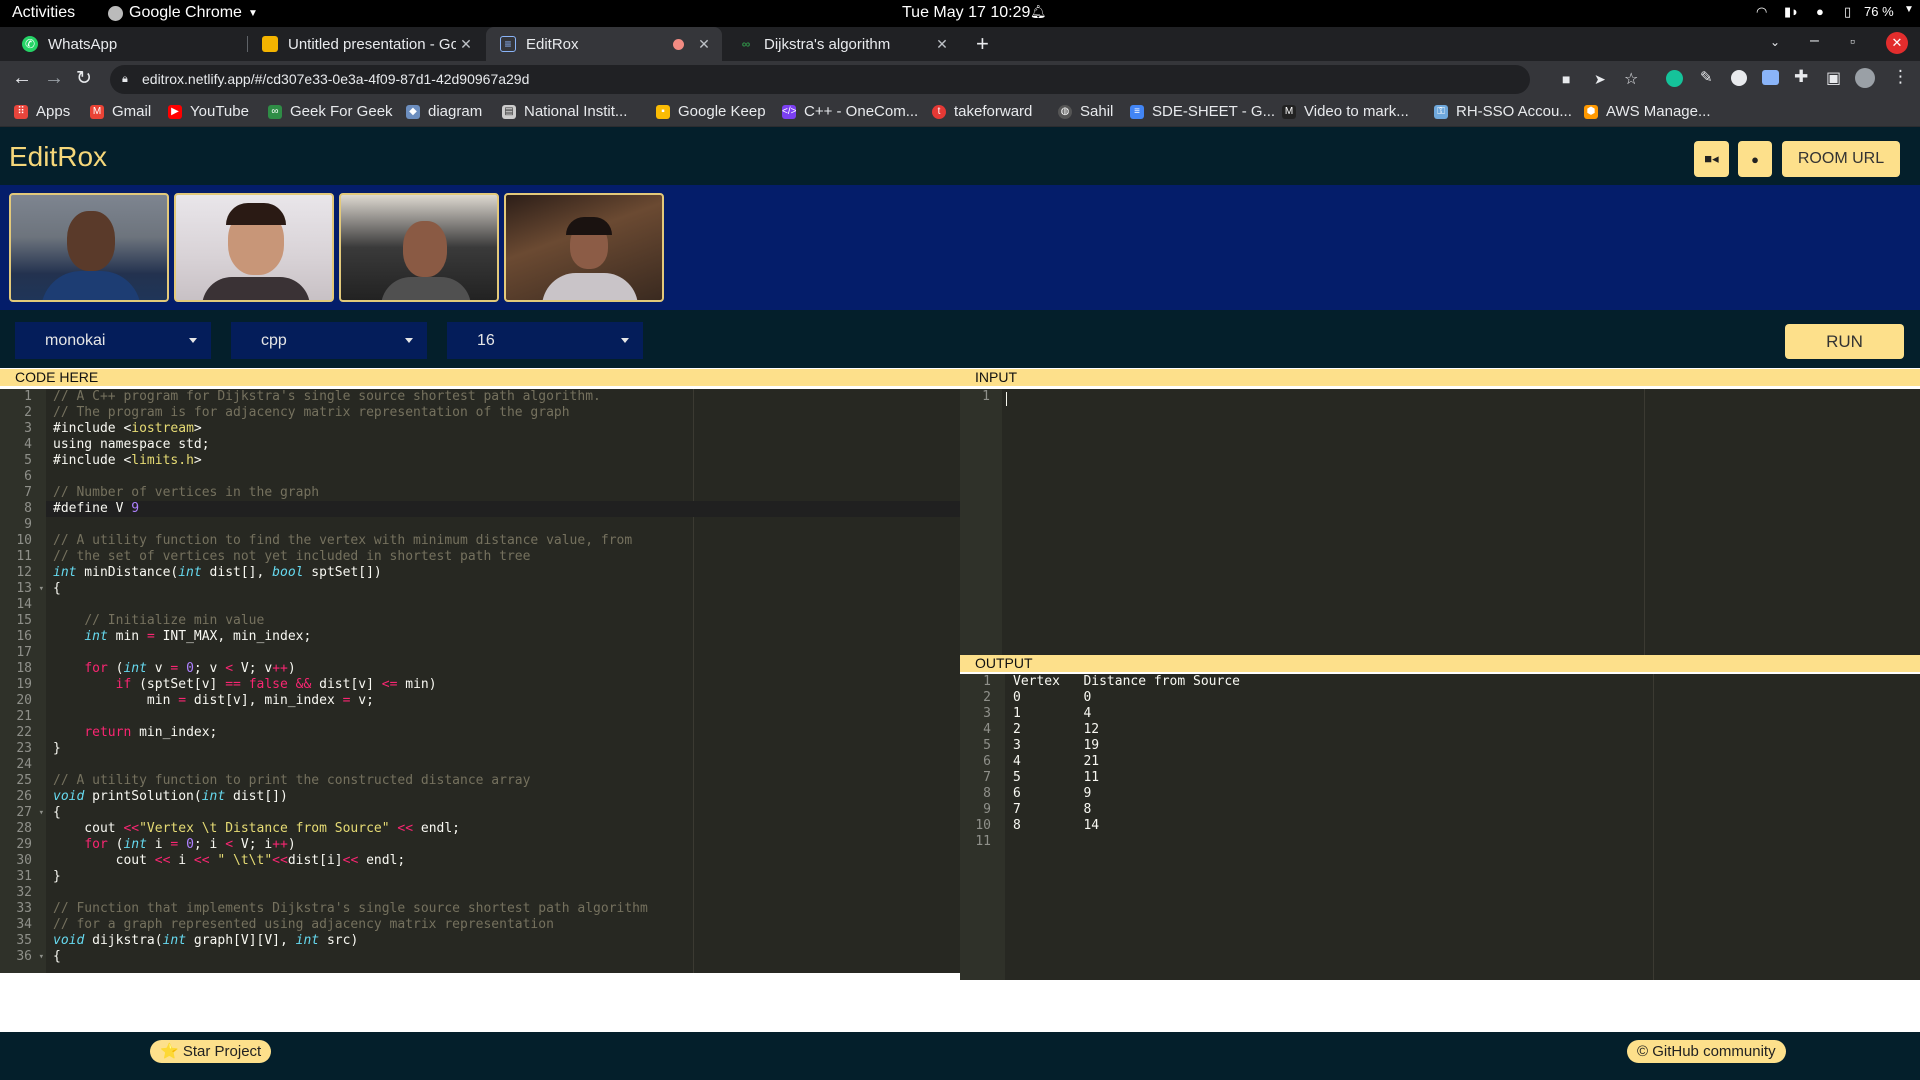 The image size is (1920, 1080). I want to click on line-number: 22, so click(24, 732).